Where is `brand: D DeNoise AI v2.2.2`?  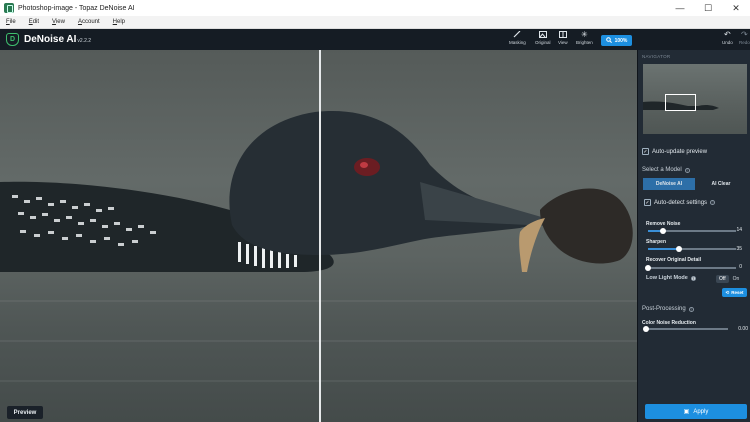 brand: D DeNoise AI v2.2.2 is located at coordinates (48, 39).